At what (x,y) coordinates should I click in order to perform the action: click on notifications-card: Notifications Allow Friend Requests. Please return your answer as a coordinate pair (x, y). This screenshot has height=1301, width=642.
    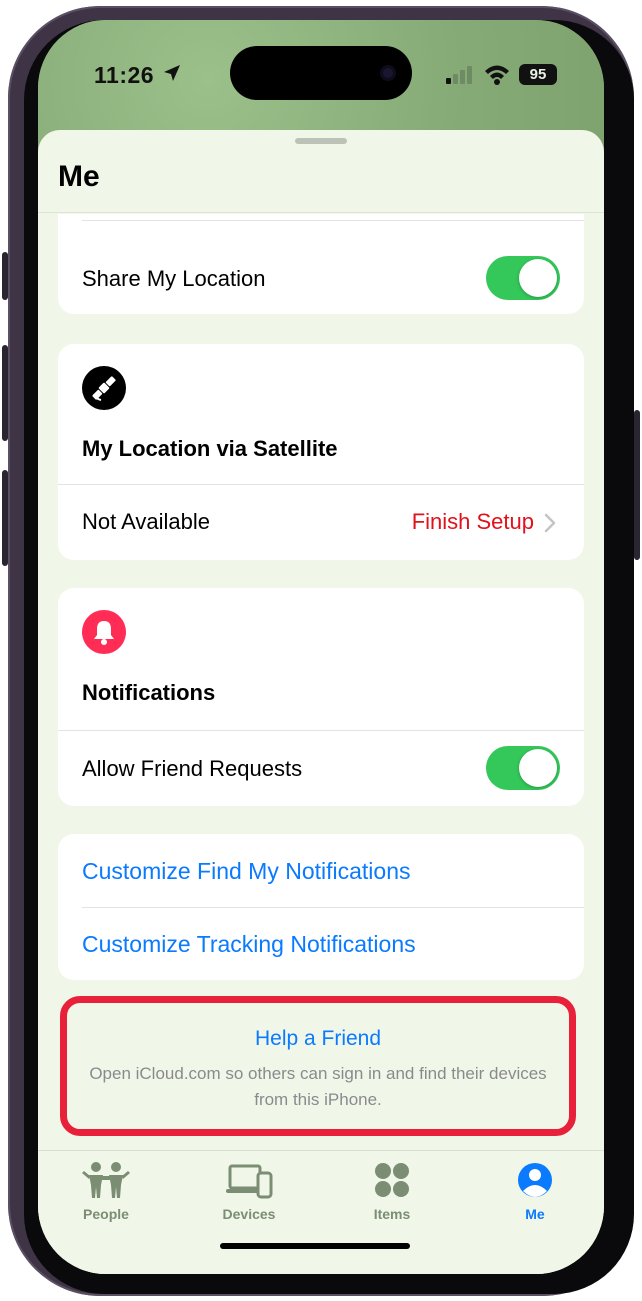
    Looking at the image, I should click on (321, 697).